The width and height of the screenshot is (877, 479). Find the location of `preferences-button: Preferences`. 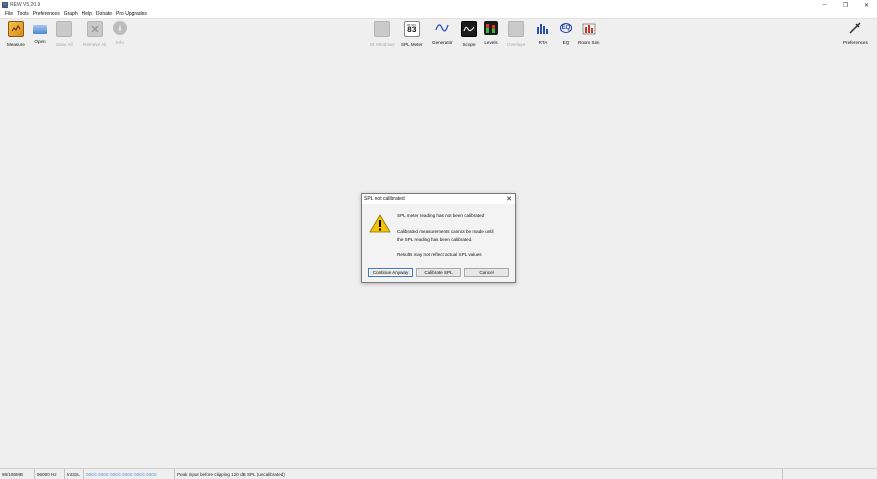

preferences-button: Preferences is located at coordinates (855, 33).